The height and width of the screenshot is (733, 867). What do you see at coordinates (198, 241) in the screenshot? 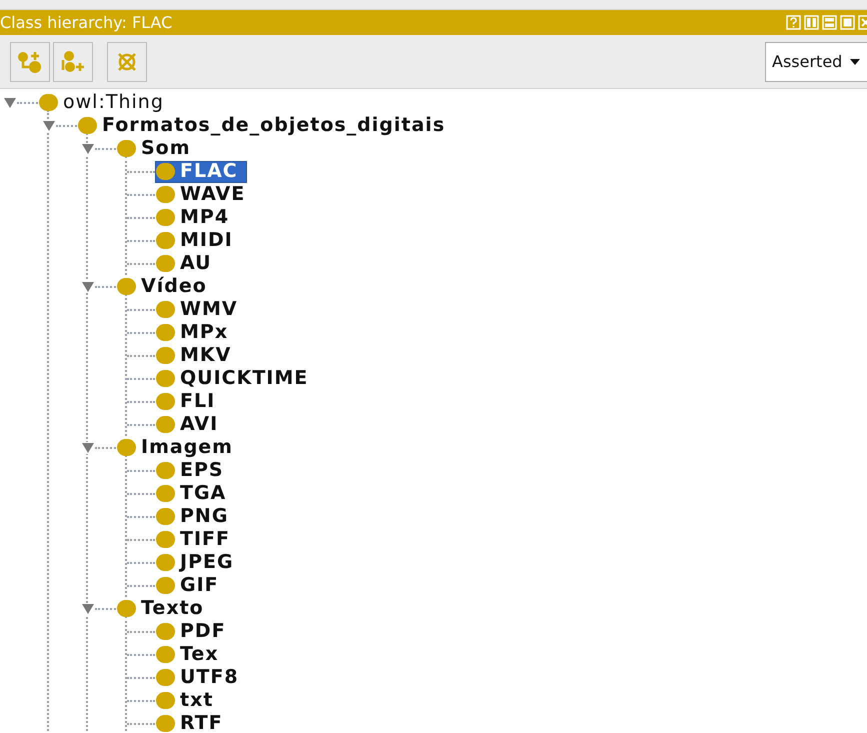
I see `tree-item: MIDI` at bounding box center [198, 241].